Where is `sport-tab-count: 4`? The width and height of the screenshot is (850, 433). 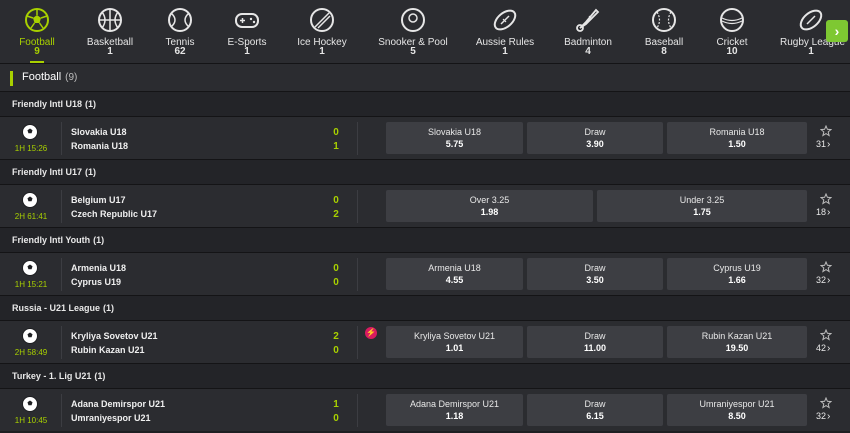
sport-tab-count: 4 is located at coordinates (588, 51).